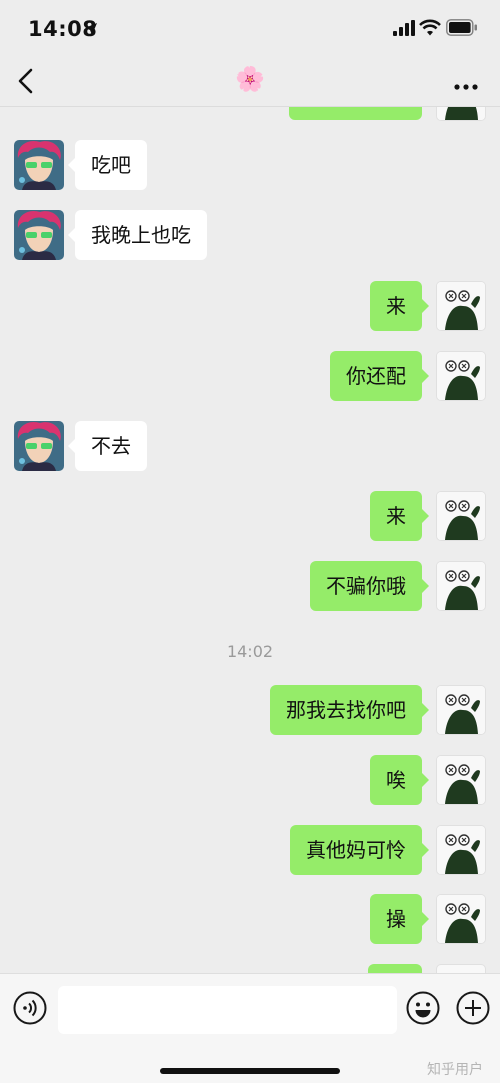  I want to click on message-bubble-sent: 真他妈可怜, so click(359, 850).